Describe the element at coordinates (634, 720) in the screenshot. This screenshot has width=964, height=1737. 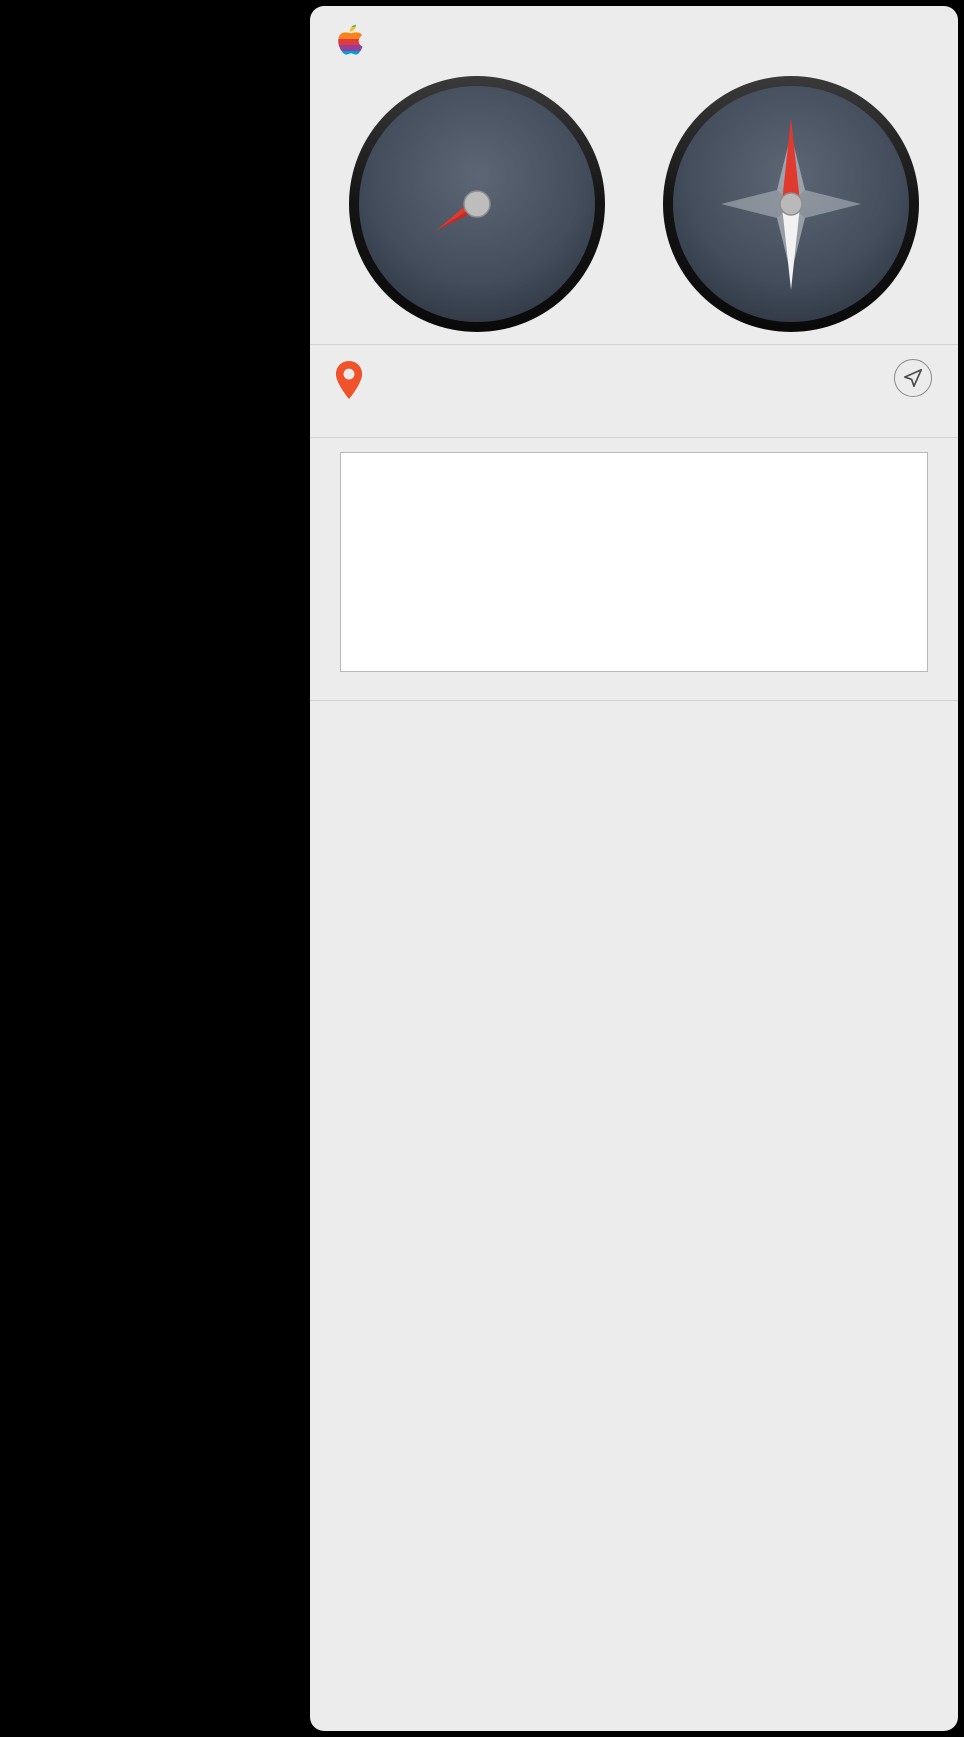
I see `gps-sky-view-title` at that location.